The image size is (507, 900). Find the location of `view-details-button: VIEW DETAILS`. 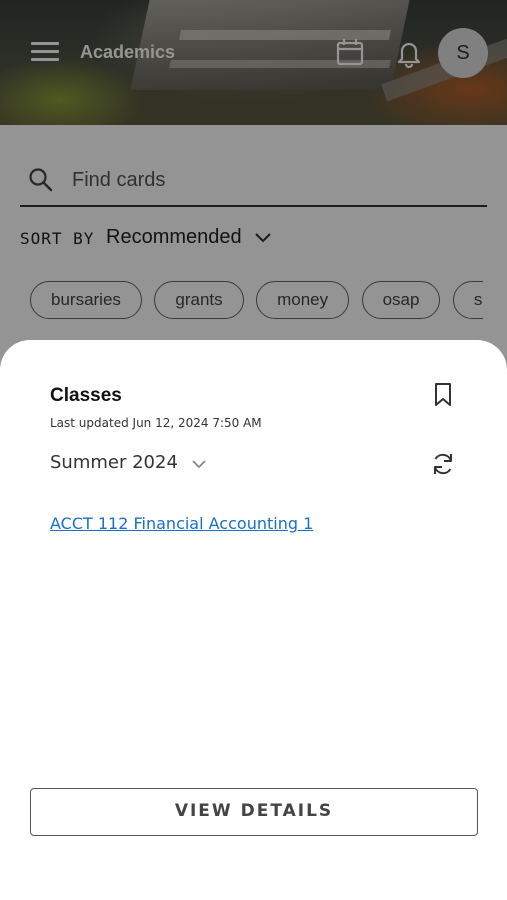

view-details-button: VIEW DETAILS is located at coordinates (254, 812).